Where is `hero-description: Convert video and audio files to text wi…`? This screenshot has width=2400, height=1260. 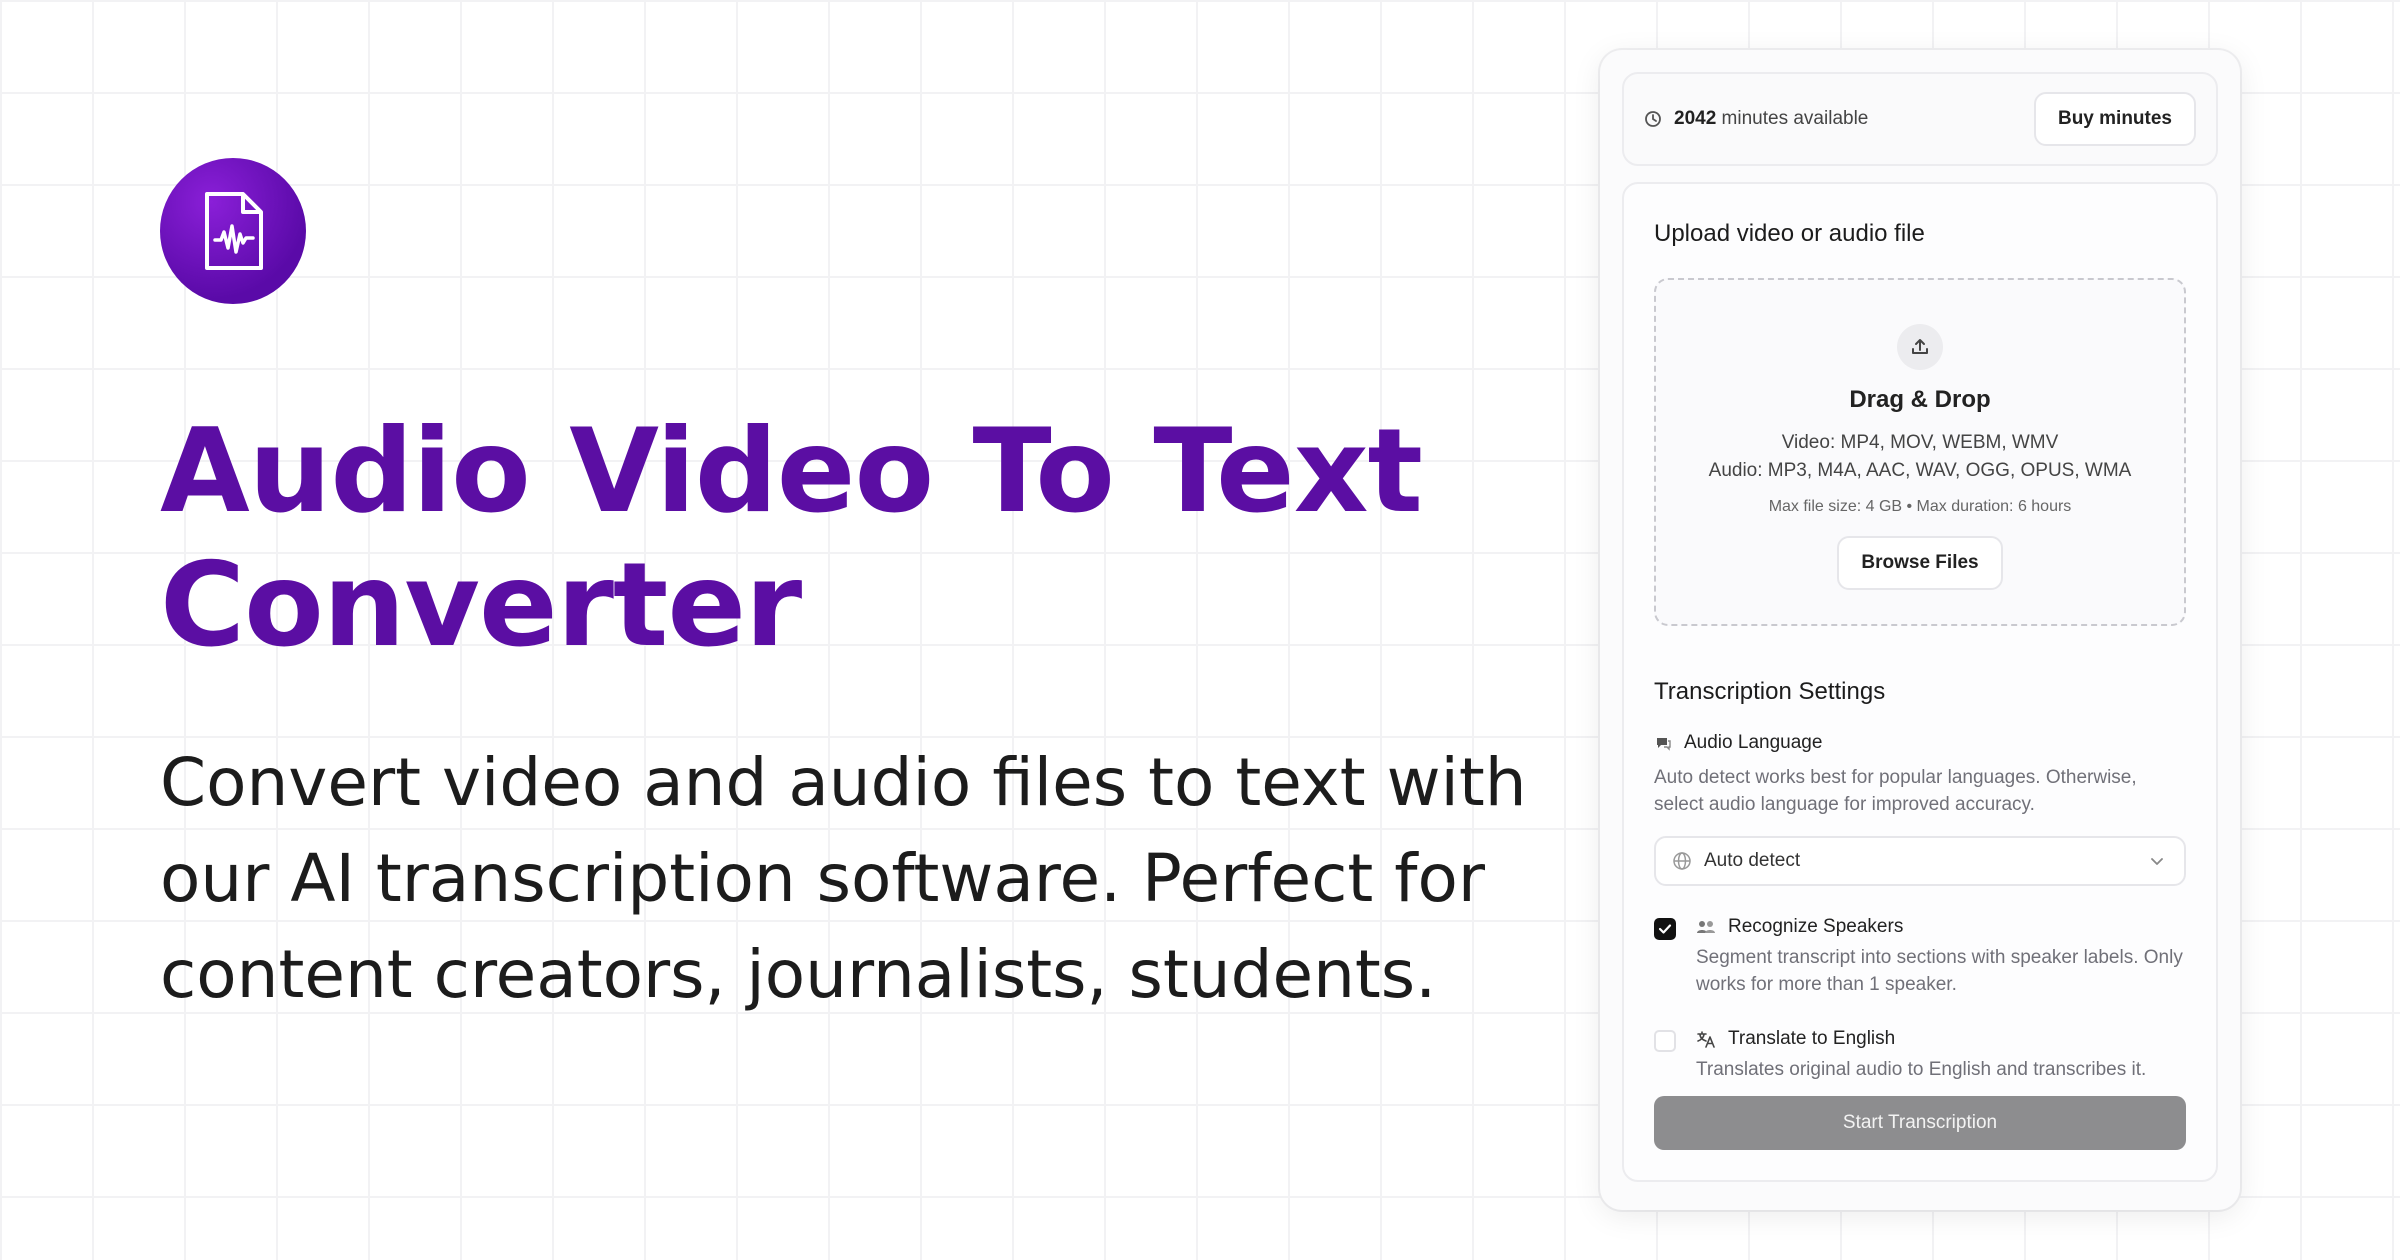 hero-description: Convert video and audio files to text wi… is located at coordinates (843, 878).